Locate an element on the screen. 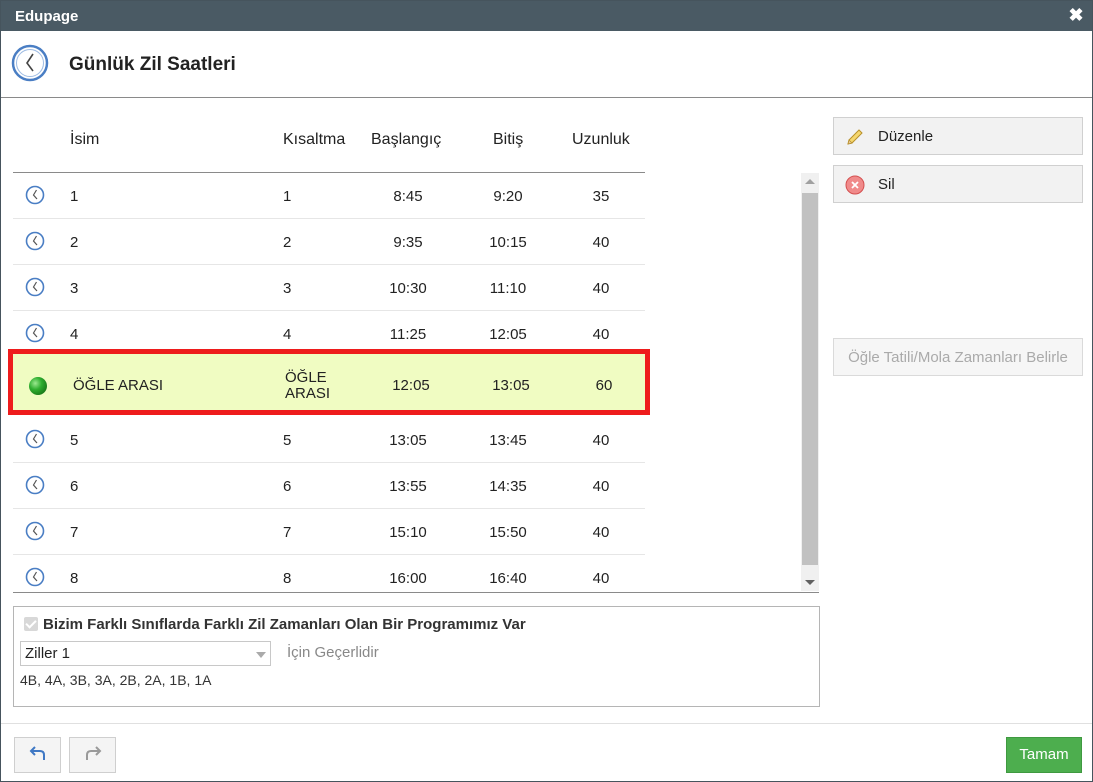  row-name: 4 is located at coordinates (74, 334).